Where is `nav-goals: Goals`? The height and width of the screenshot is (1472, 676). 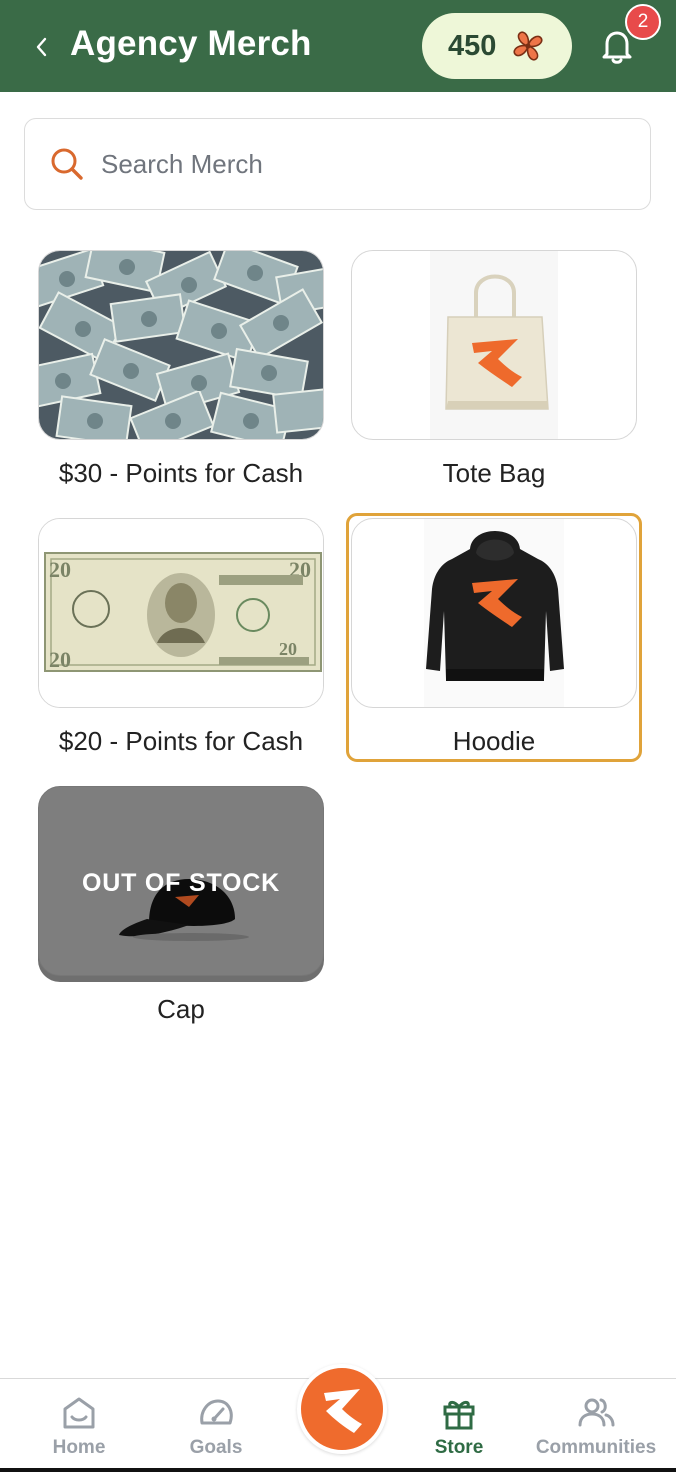 nav-goals: Goals is located at coordinates (216, 1425).